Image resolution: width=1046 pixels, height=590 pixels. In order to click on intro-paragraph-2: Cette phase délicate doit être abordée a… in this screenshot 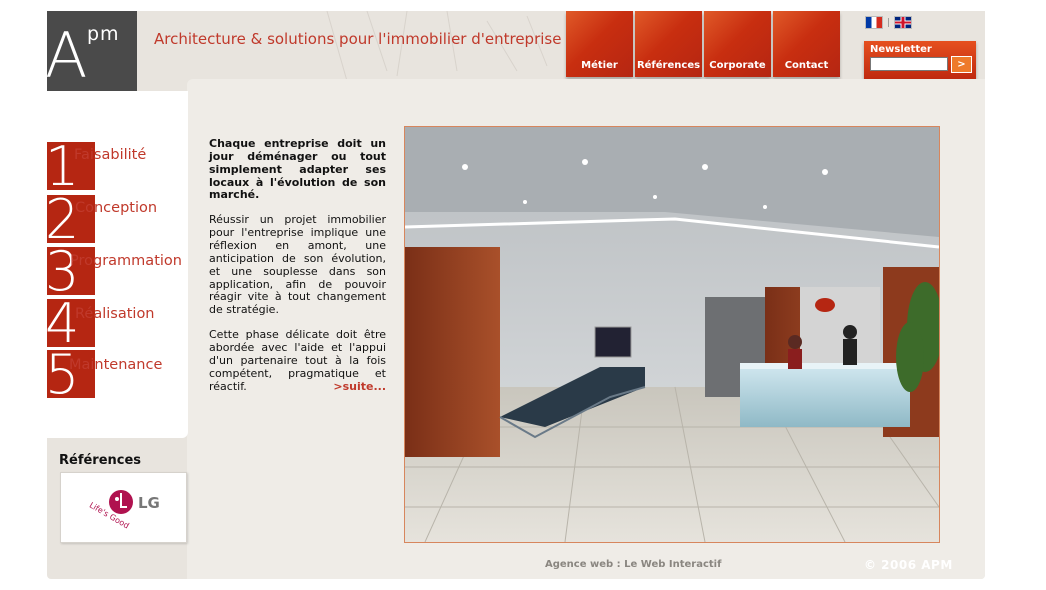, I will do `click(297, 361)`.